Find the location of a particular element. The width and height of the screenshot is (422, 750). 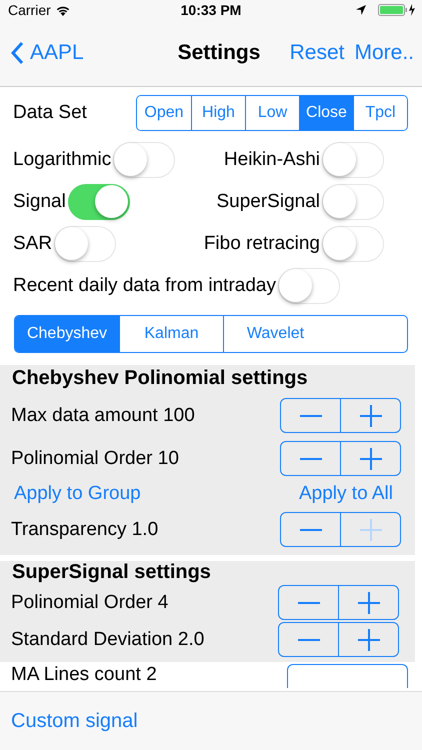

setting-label: MA Lines count 2 is located at coordinates (84, 675).